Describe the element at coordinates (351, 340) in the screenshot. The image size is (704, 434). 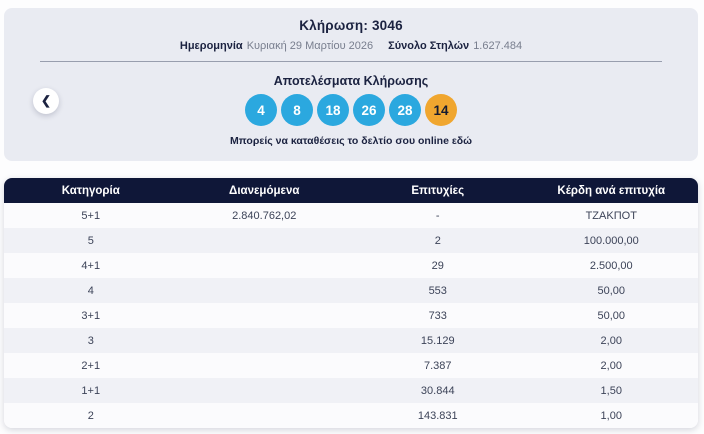
I see `table-row: 3 15.129 2,00` at that location.